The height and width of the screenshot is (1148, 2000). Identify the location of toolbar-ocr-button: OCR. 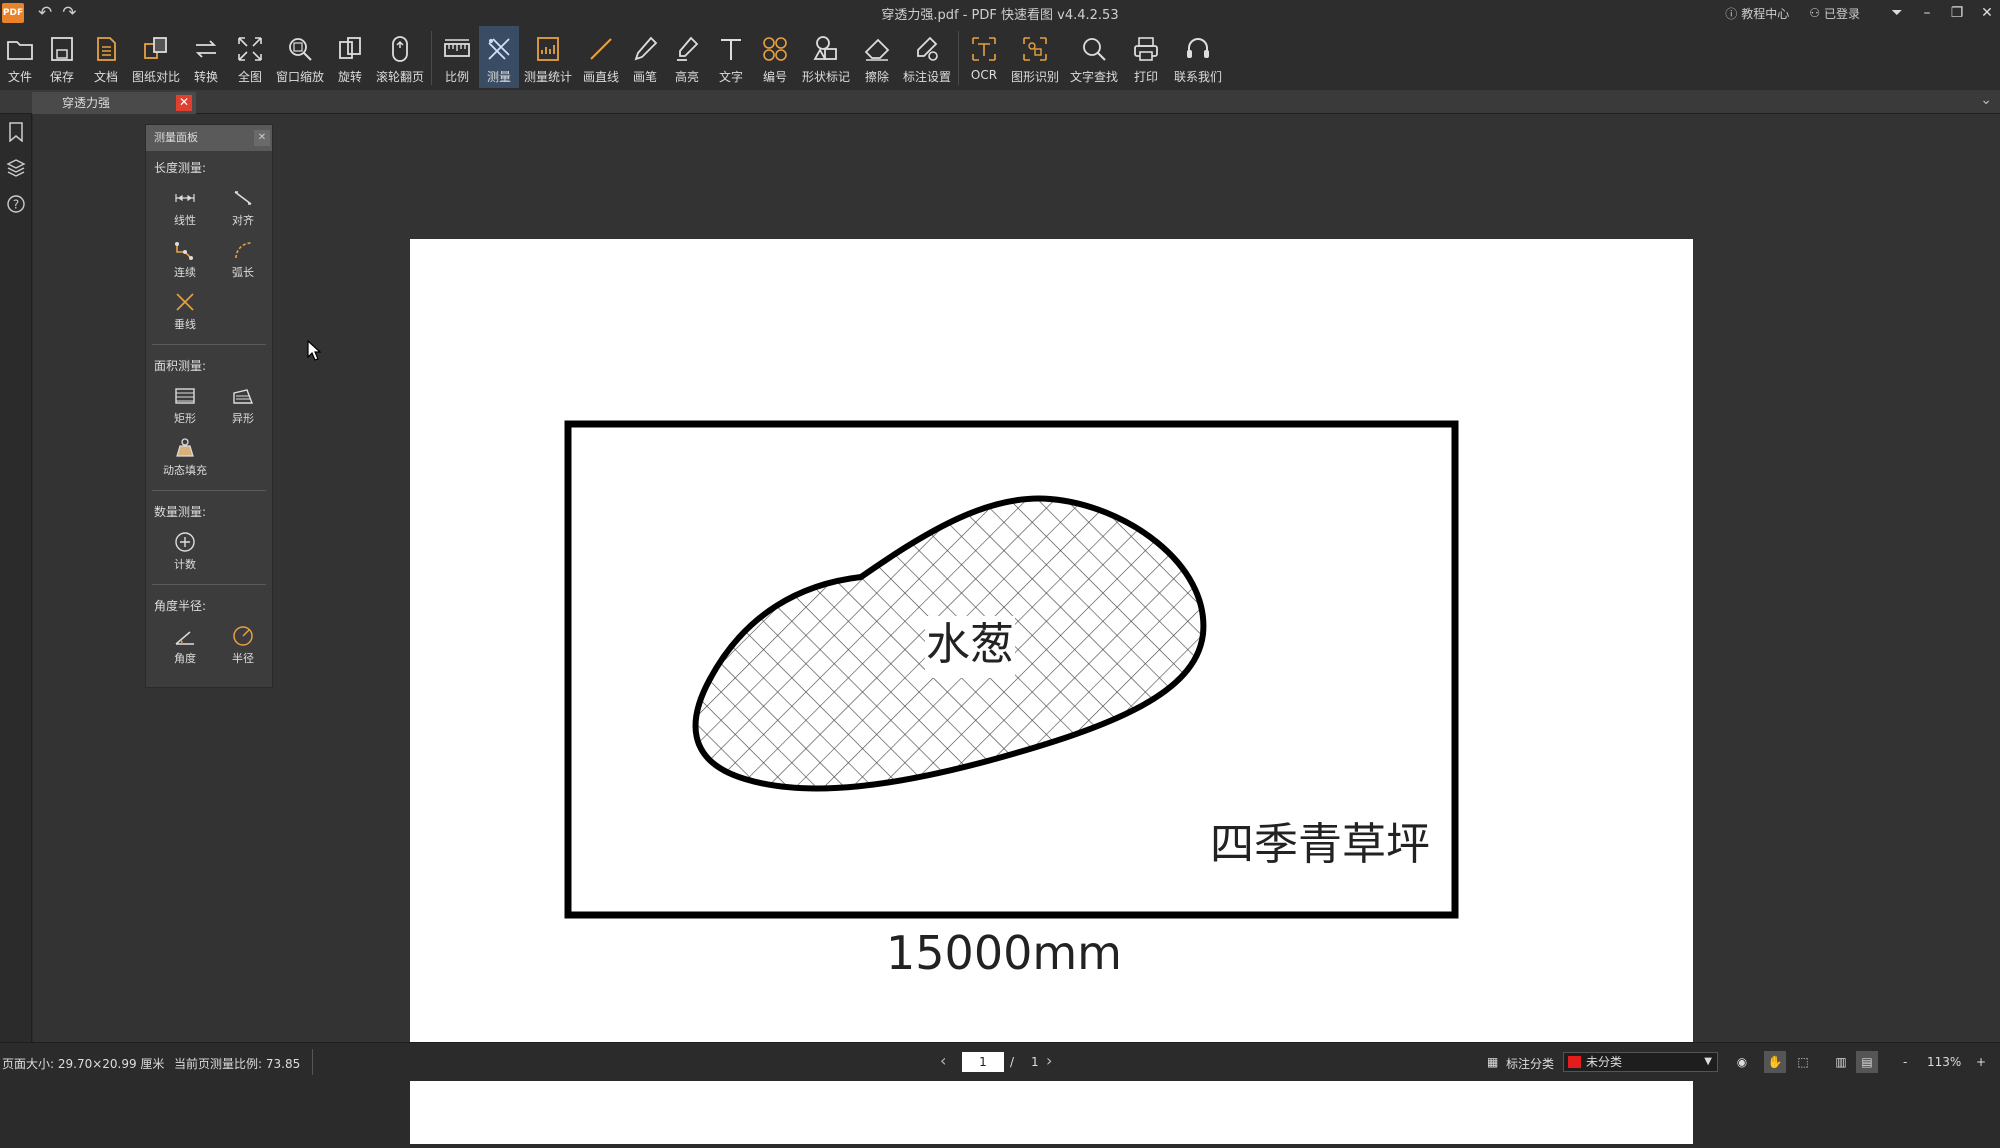
(984, 57).